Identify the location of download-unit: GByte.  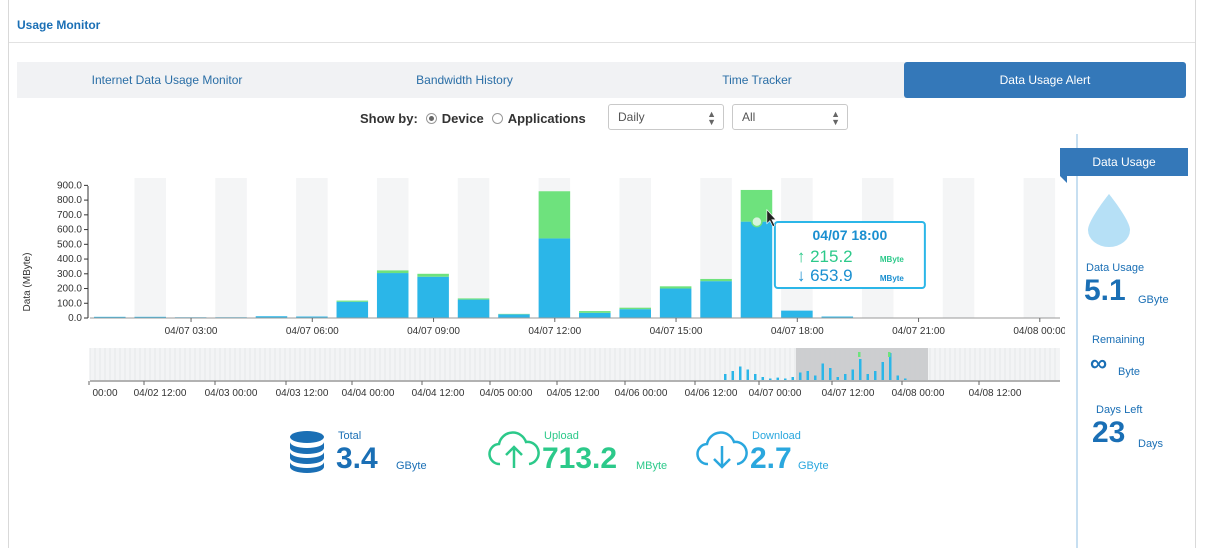
(813, 466).